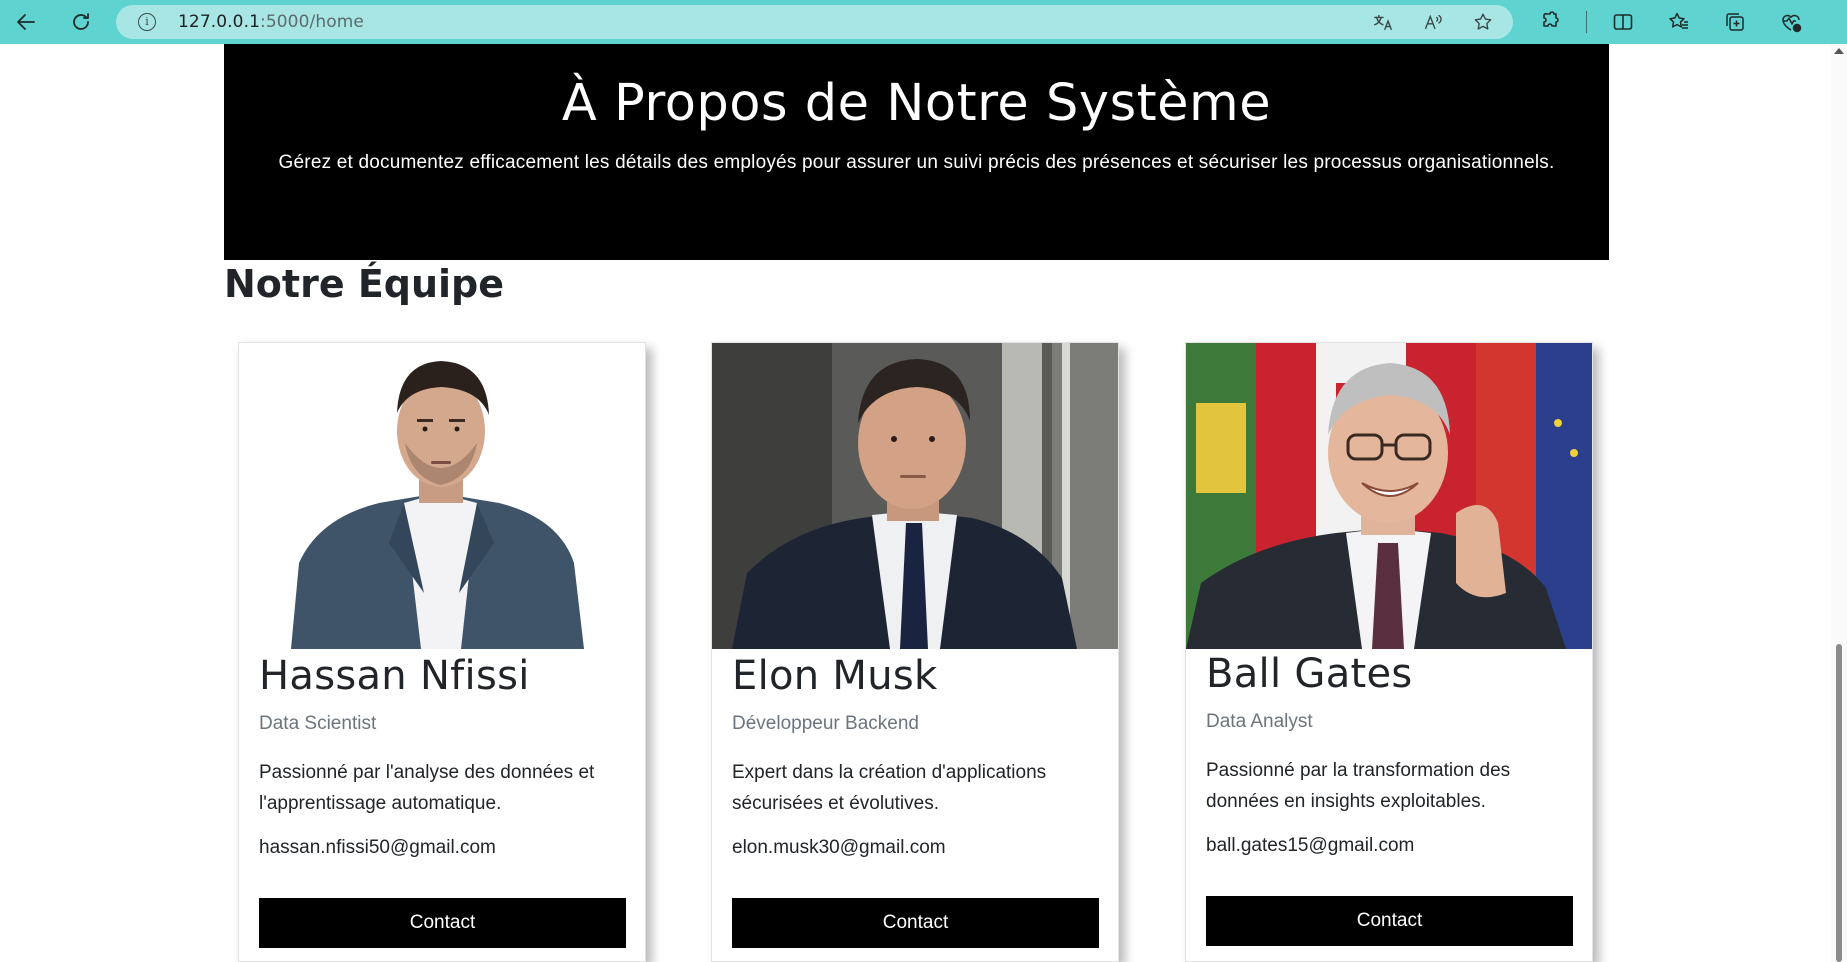 Image resolution: width=1847 pixels, height=962 pixels. Describe the element at coordinates (1259, 721) in the screenshot. I see `member-role: Data Analyst` at that location.